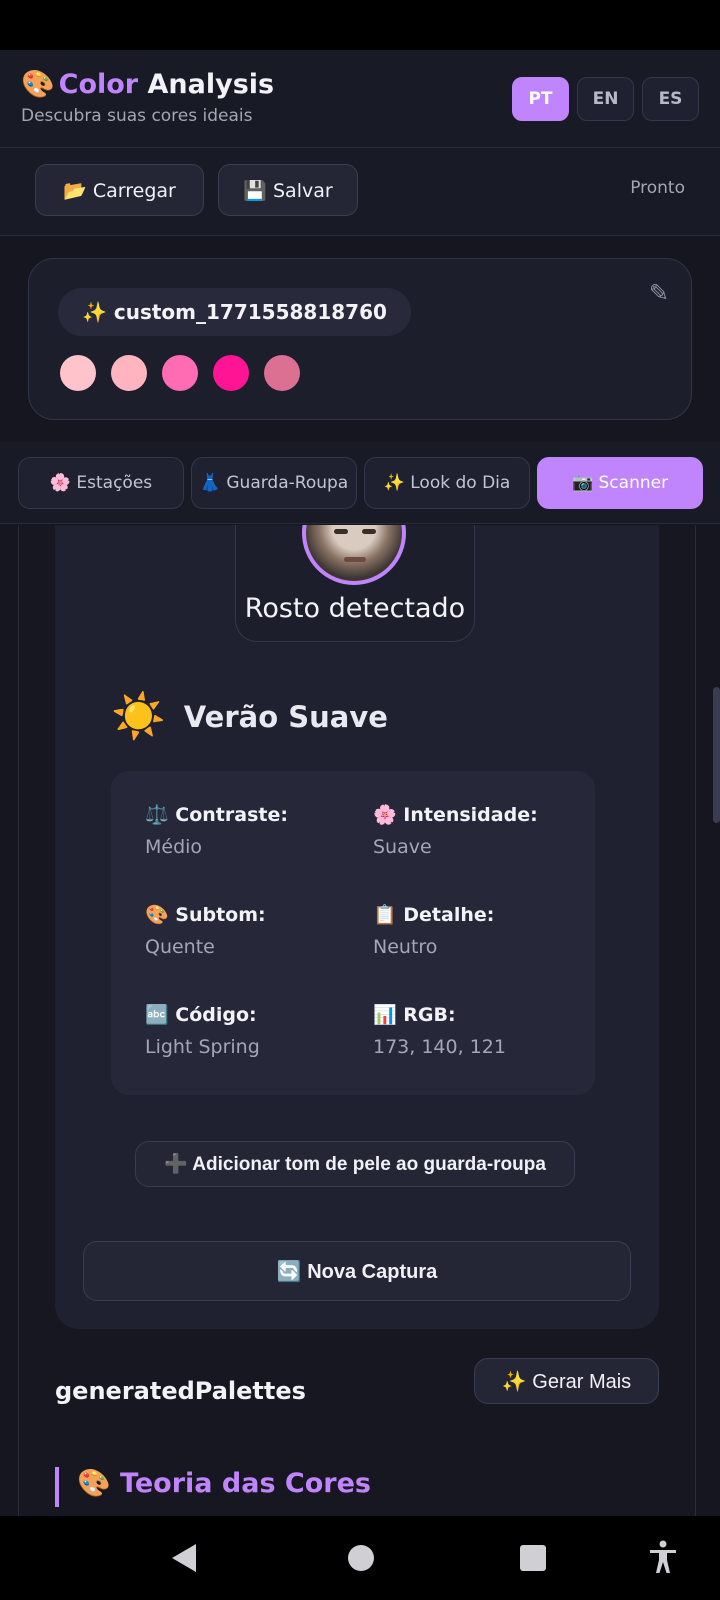 The width and height of the screenshot is (720, 1600). Describe the element at coordinates (355, 608) in the screenshot. I see `face-detected-label: Rosto detectado` at that location.